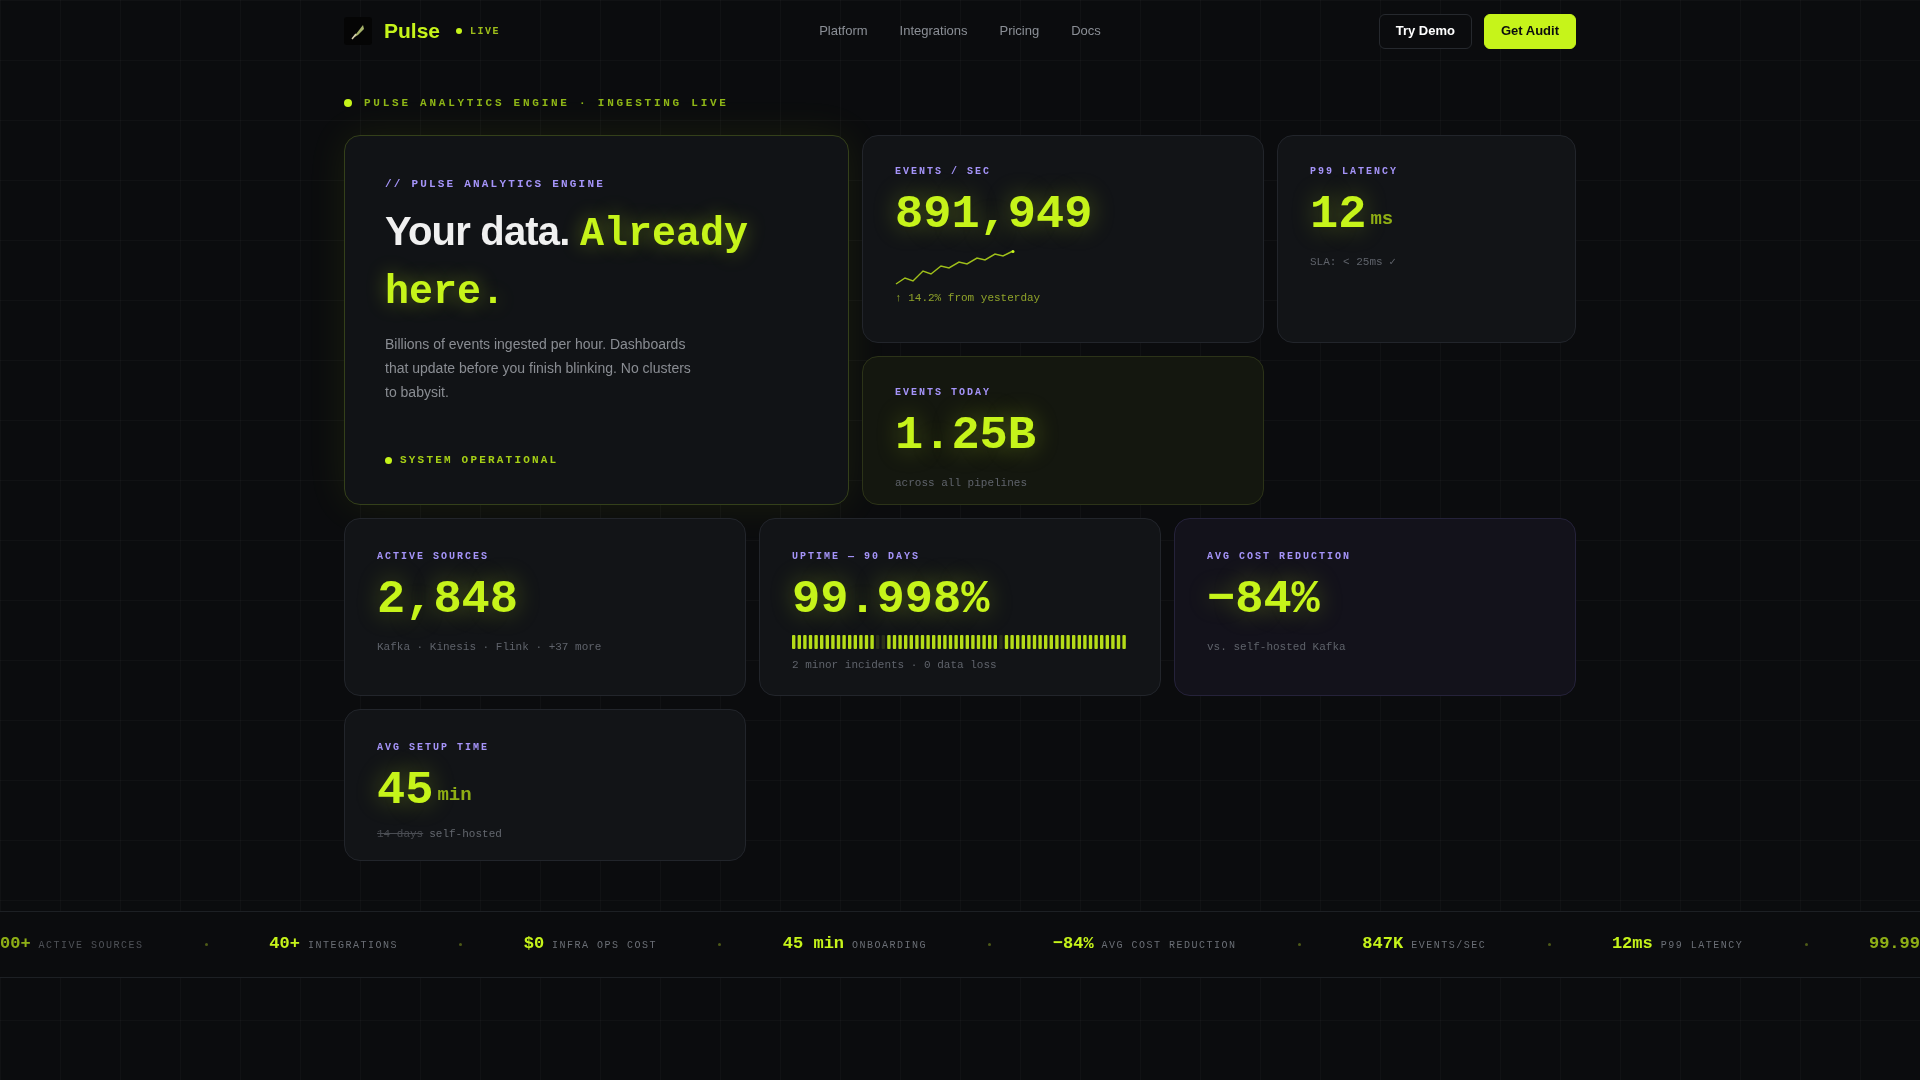 This screenshot has width=1920, height=1080. I want to click on ticker-value: 45 min, so click(813, 944).